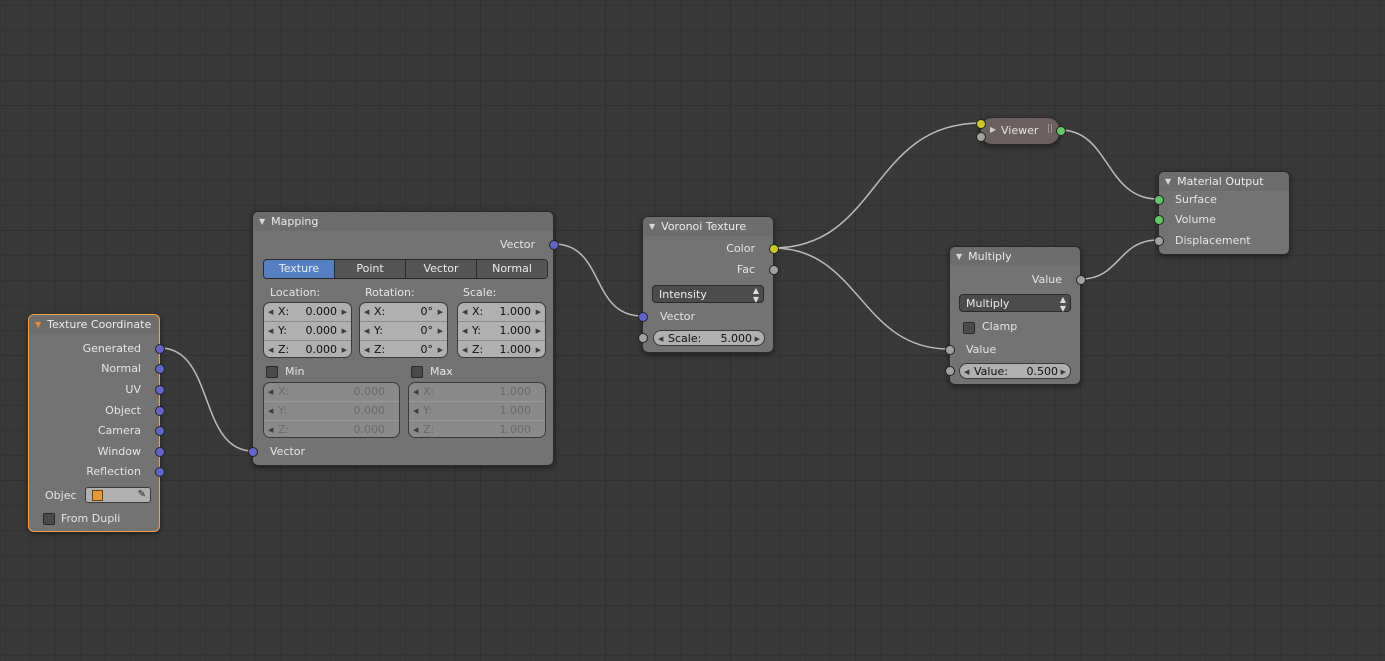 This screenshot has height=661, width=1385. What do you see at coordinates (774, 270) in the screenshot?
I see `socket-voronoi-fac` at bounding box center [774, 270].